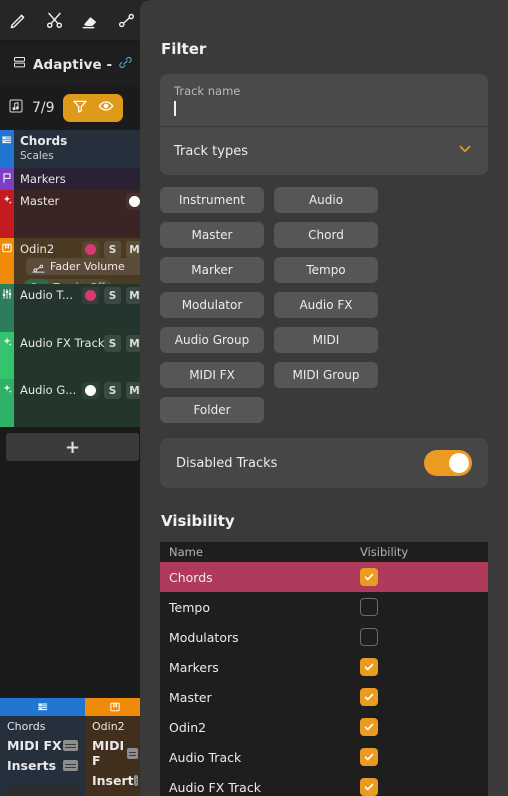 The width and height of the screenshot is (508, 796). I want to click on disabled-tracks-label: Disabled Tracks, so click(227, 463).